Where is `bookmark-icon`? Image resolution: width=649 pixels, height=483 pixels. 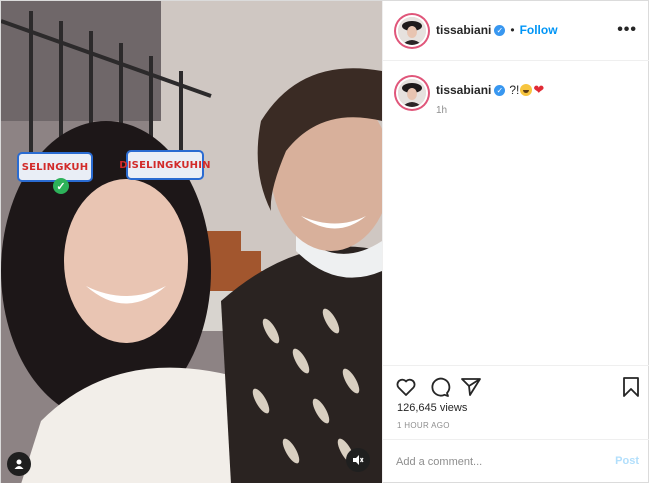 bookmark-icon is located at coordinates (631, 387).